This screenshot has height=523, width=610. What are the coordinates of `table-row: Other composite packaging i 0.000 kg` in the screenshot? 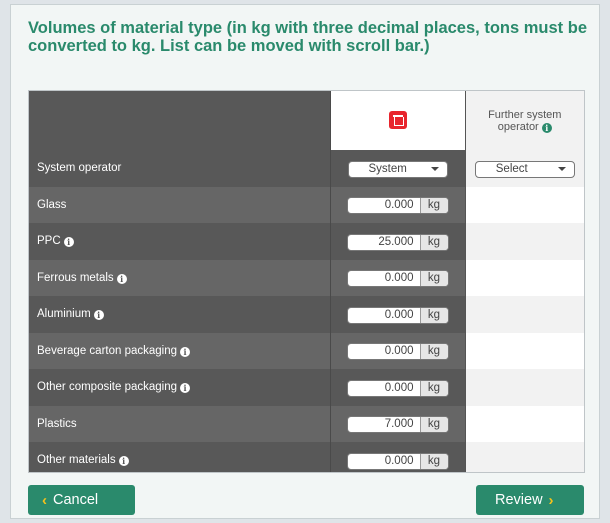 It's located at (306, 387).